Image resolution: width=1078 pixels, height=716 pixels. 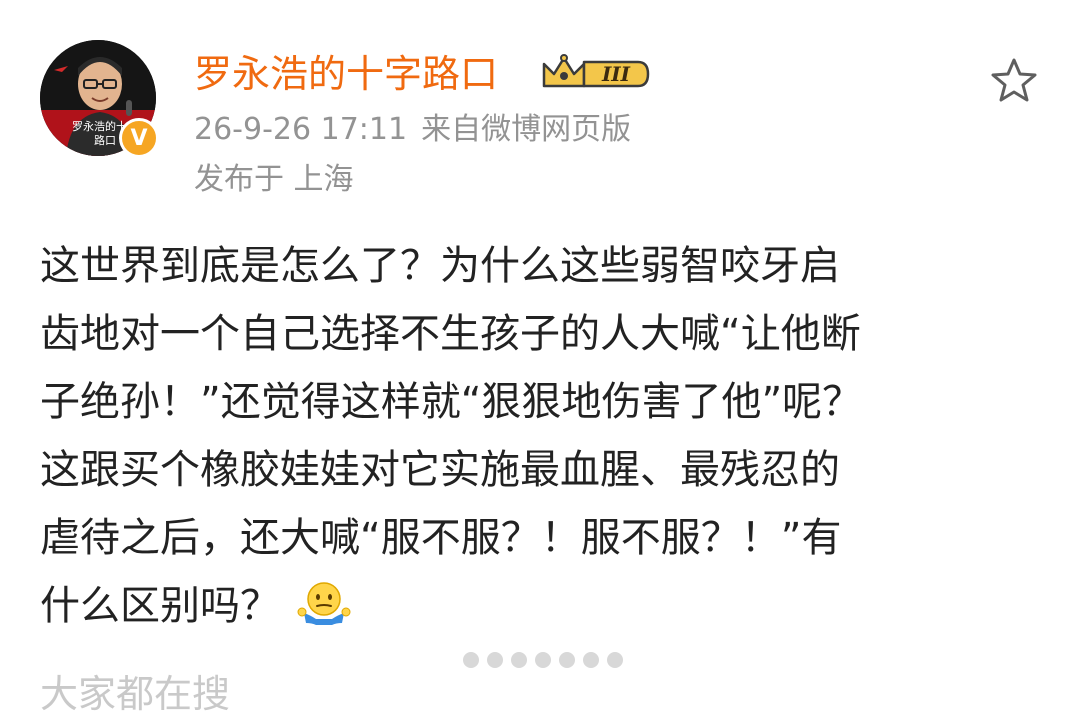 I want to click on post-text-line: 齿地对一个自己选择不生孩子的人大喊“让他断, so click(x=450, y=334).